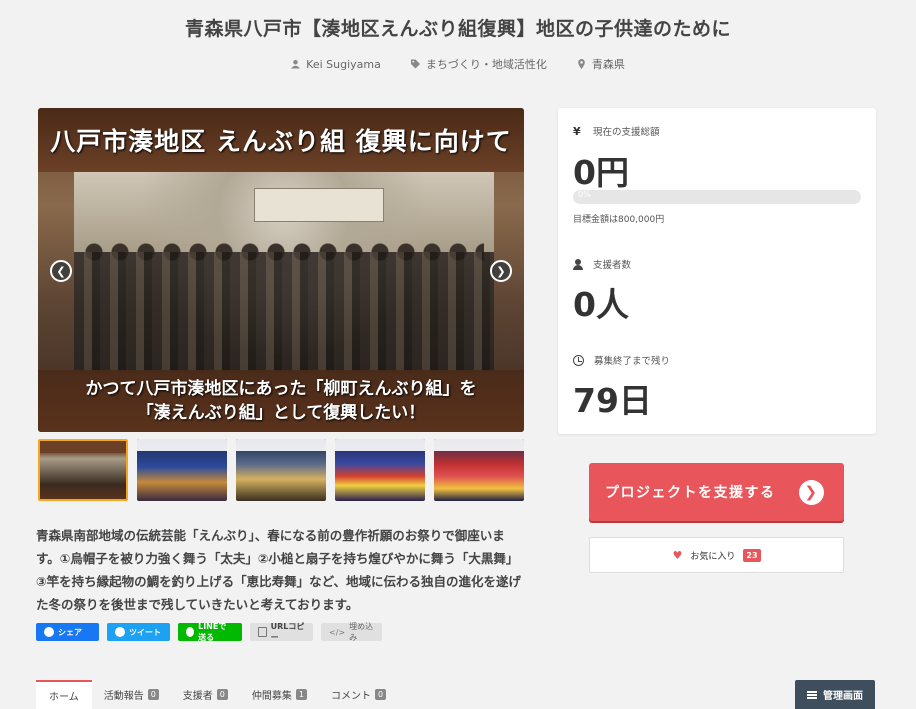 The width and height of the screenshot is (916, 709). Describe the element at coordinates (601, 172) in the screenshot. I see `total-value: 0円` at that location.